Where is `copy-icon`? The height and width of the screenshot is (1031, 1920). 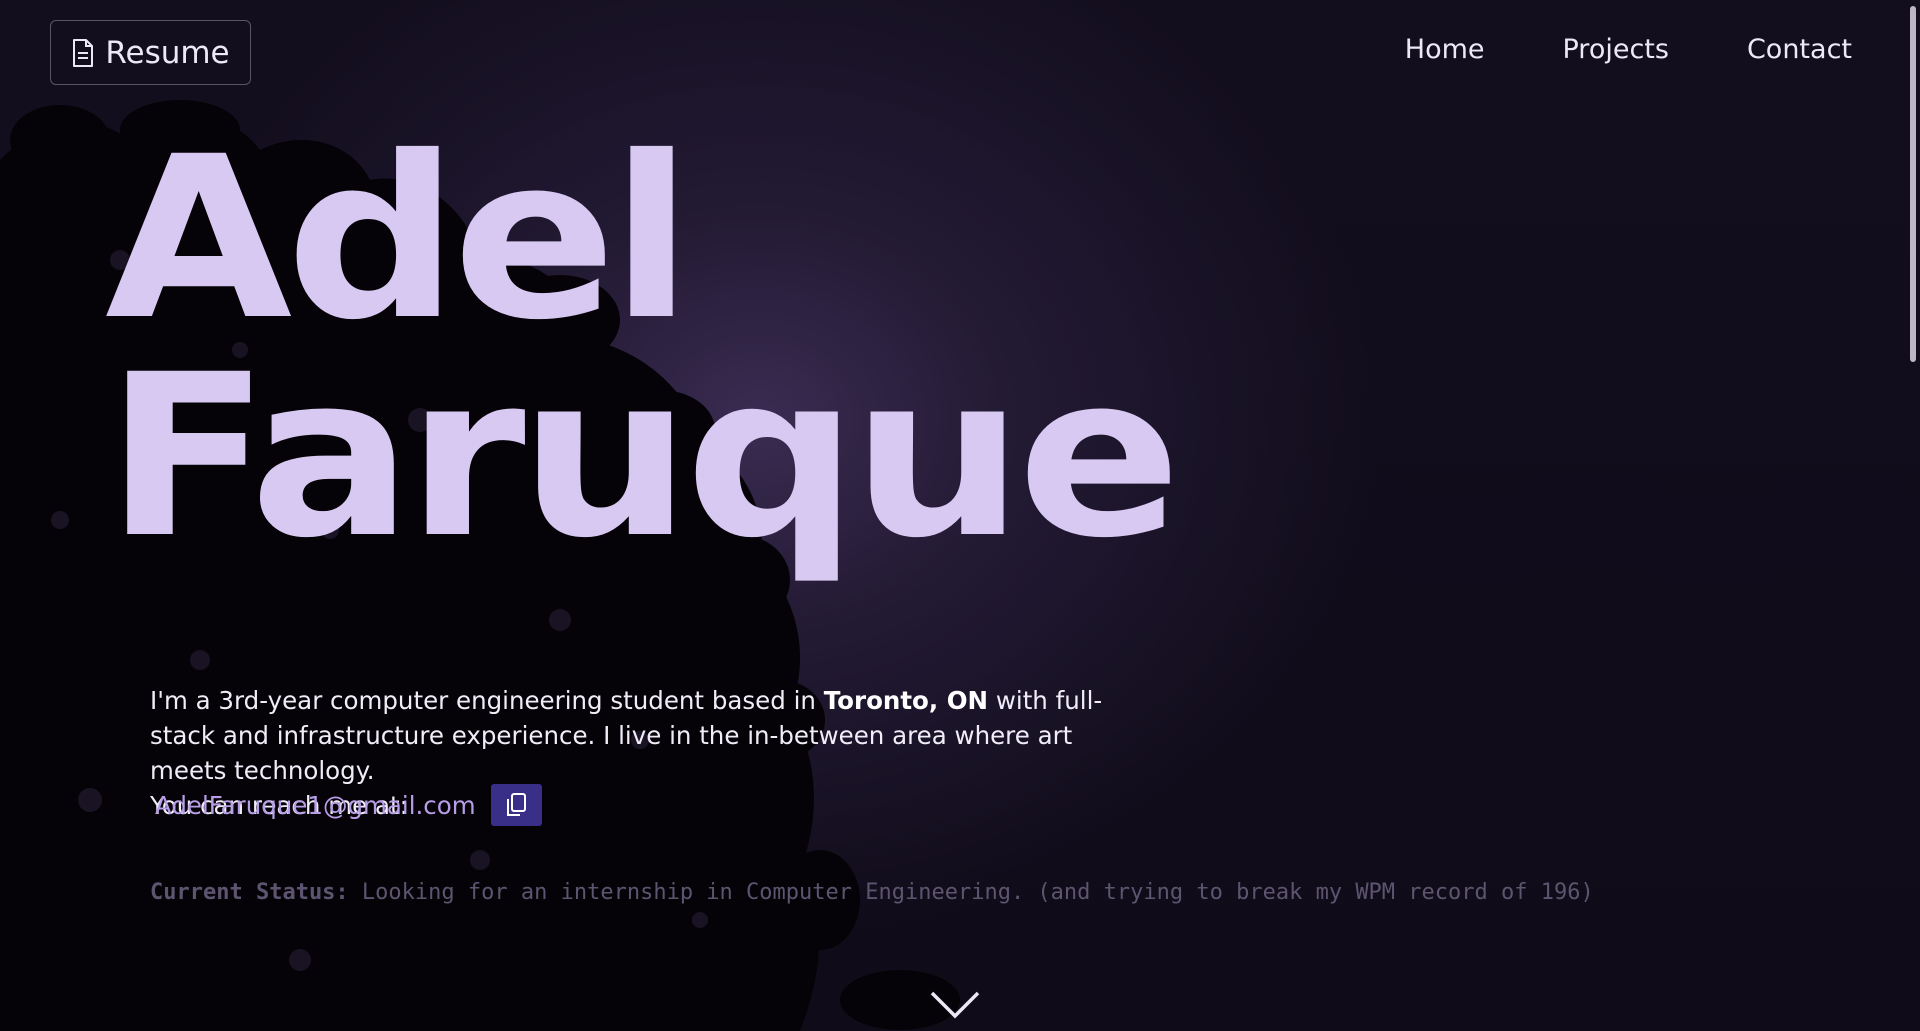
copy-icon is located at coordinates (517, 804).